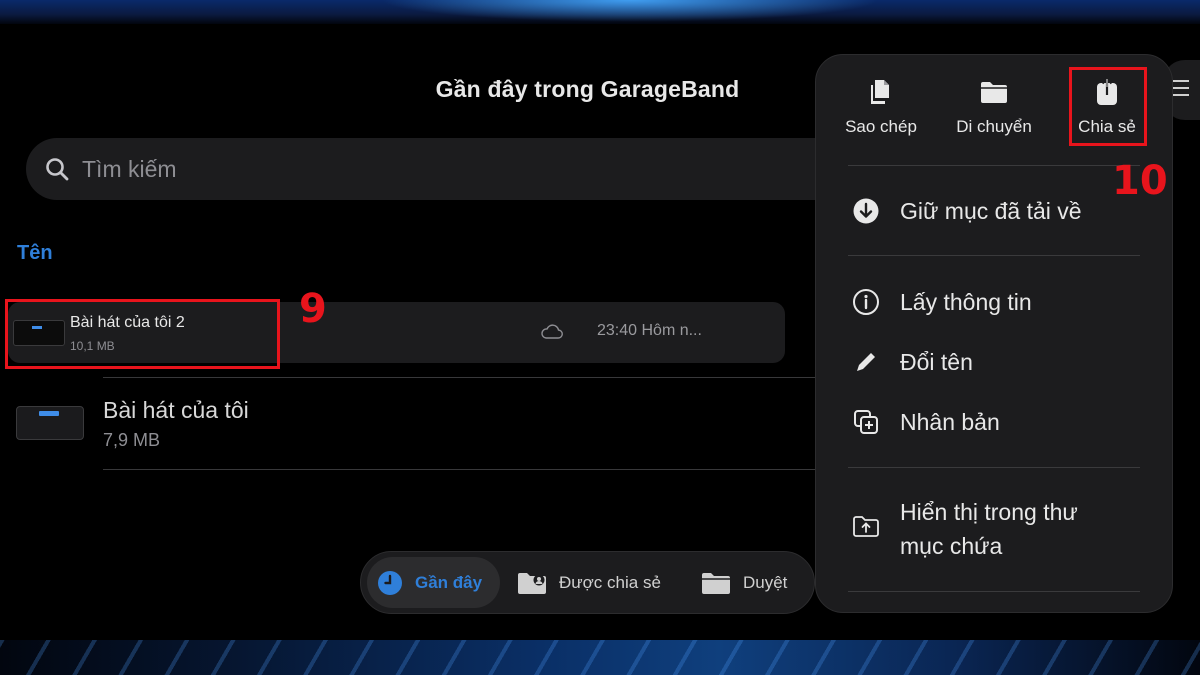 Image resolution: width=1200 pixels, height=675 pixels. What do you see at coordinates (610, 582) in the screenshot?
I see `tab-label: Được chia sẻ` at bounding box center [610, 582].